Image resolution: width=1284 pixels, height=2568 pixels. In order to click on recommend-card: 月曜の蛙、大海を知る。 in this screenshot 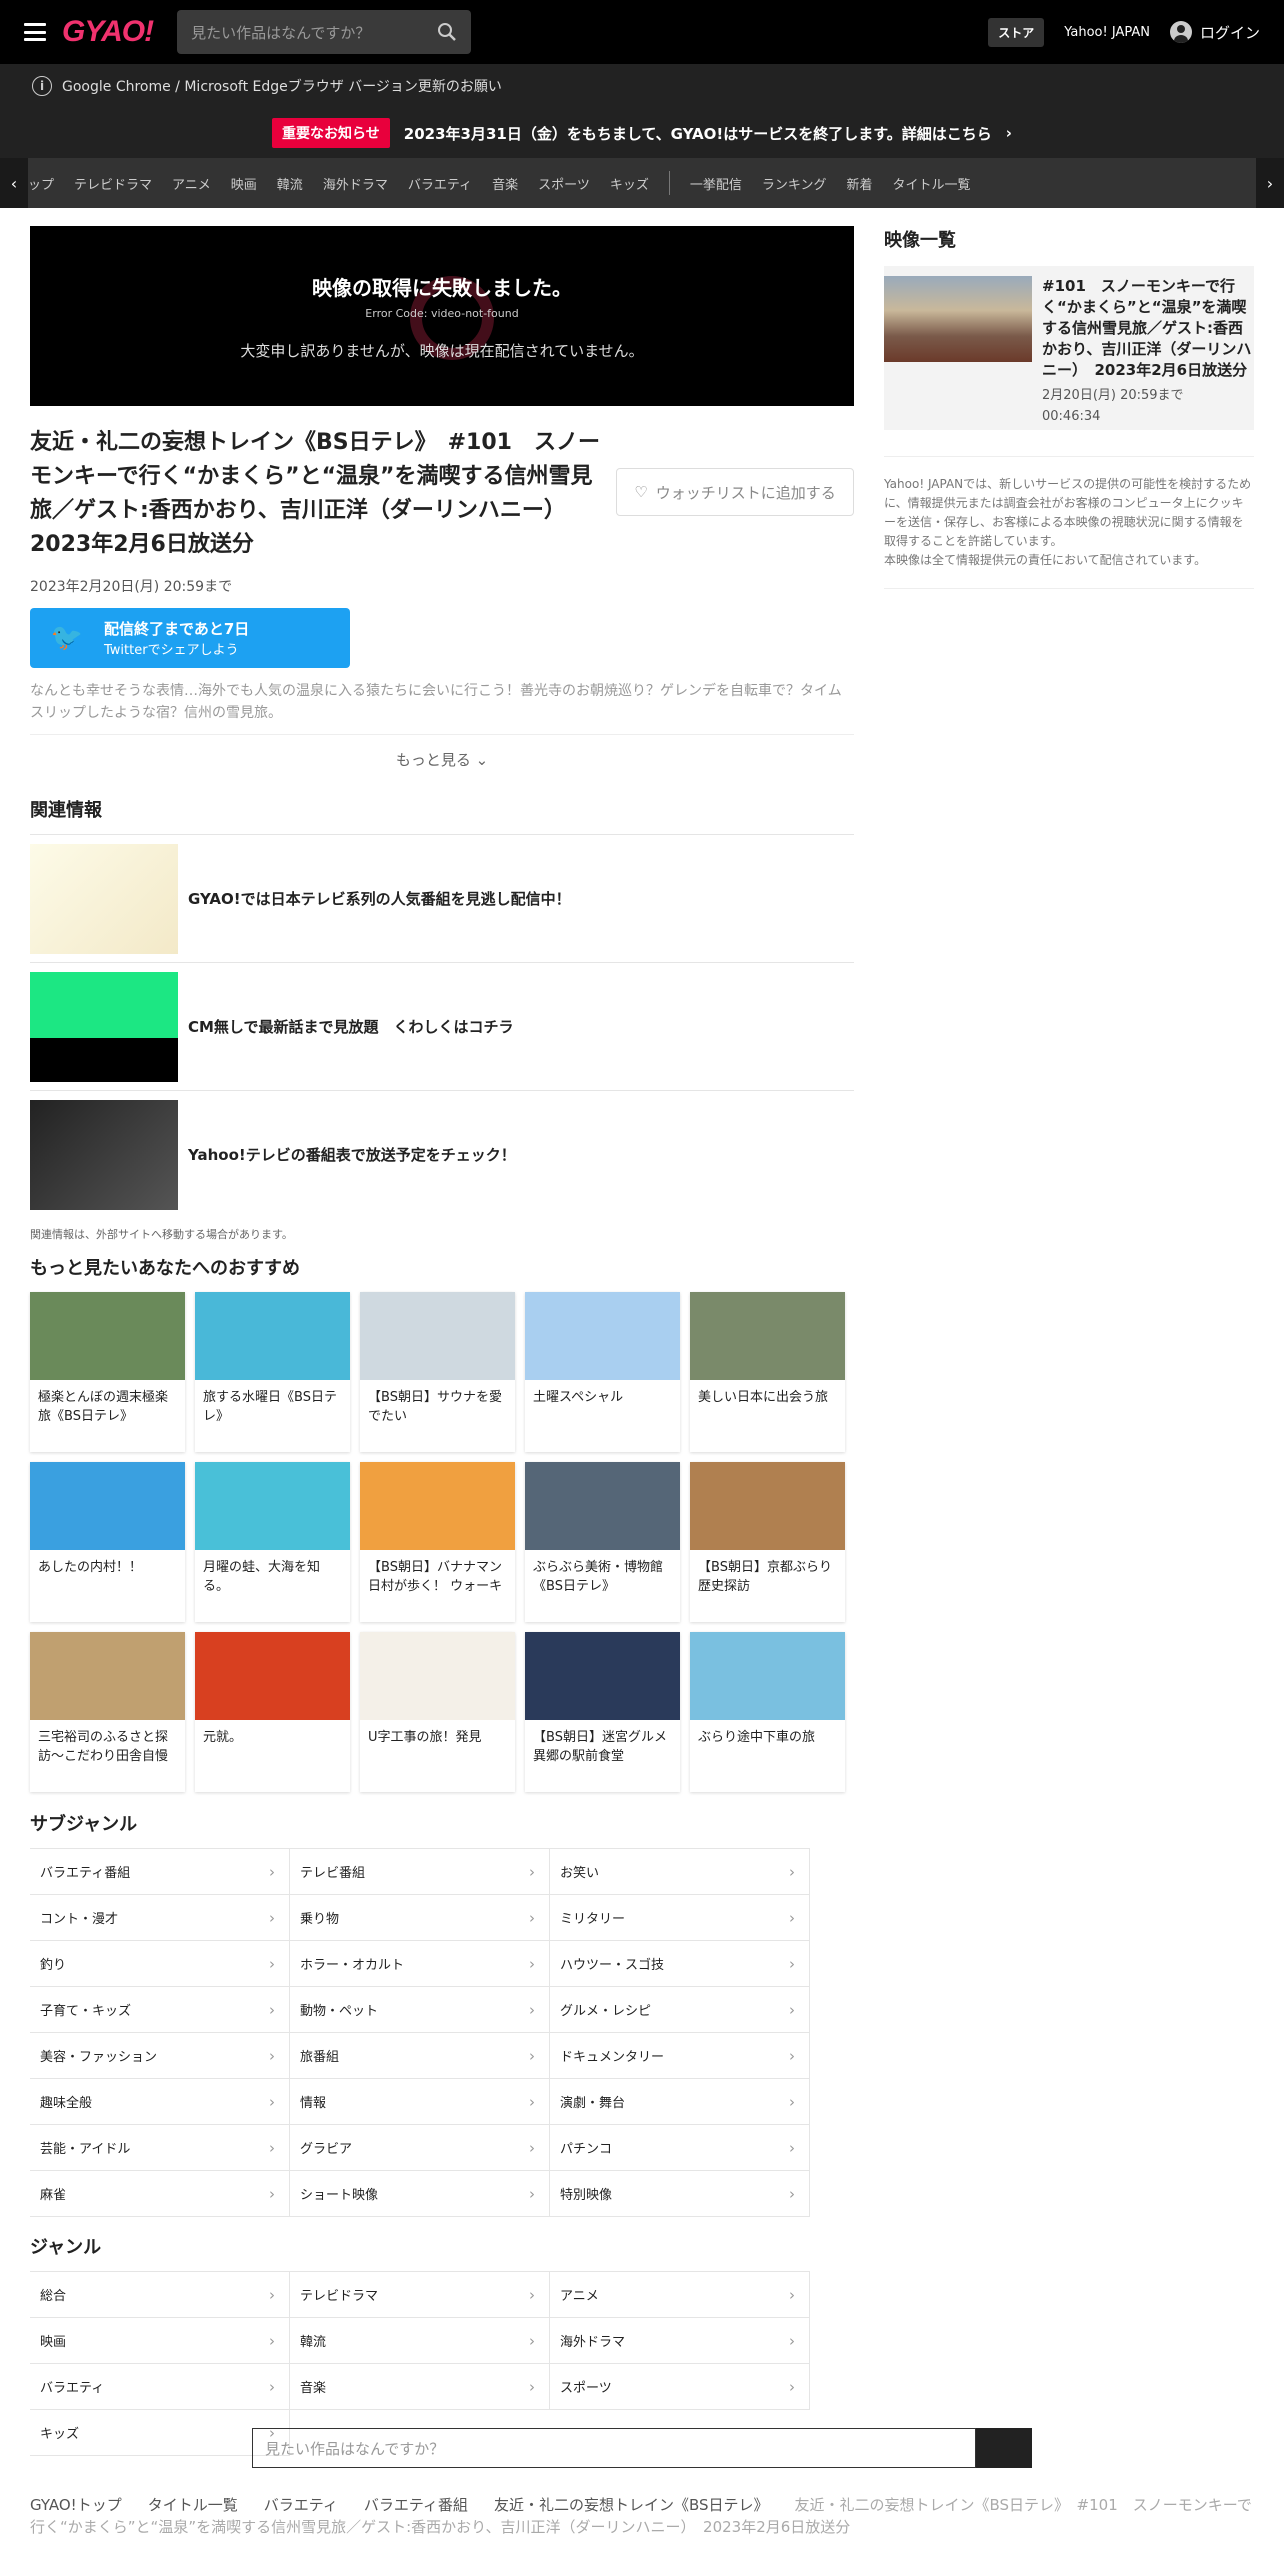, I will do `click(272, 1542)`.